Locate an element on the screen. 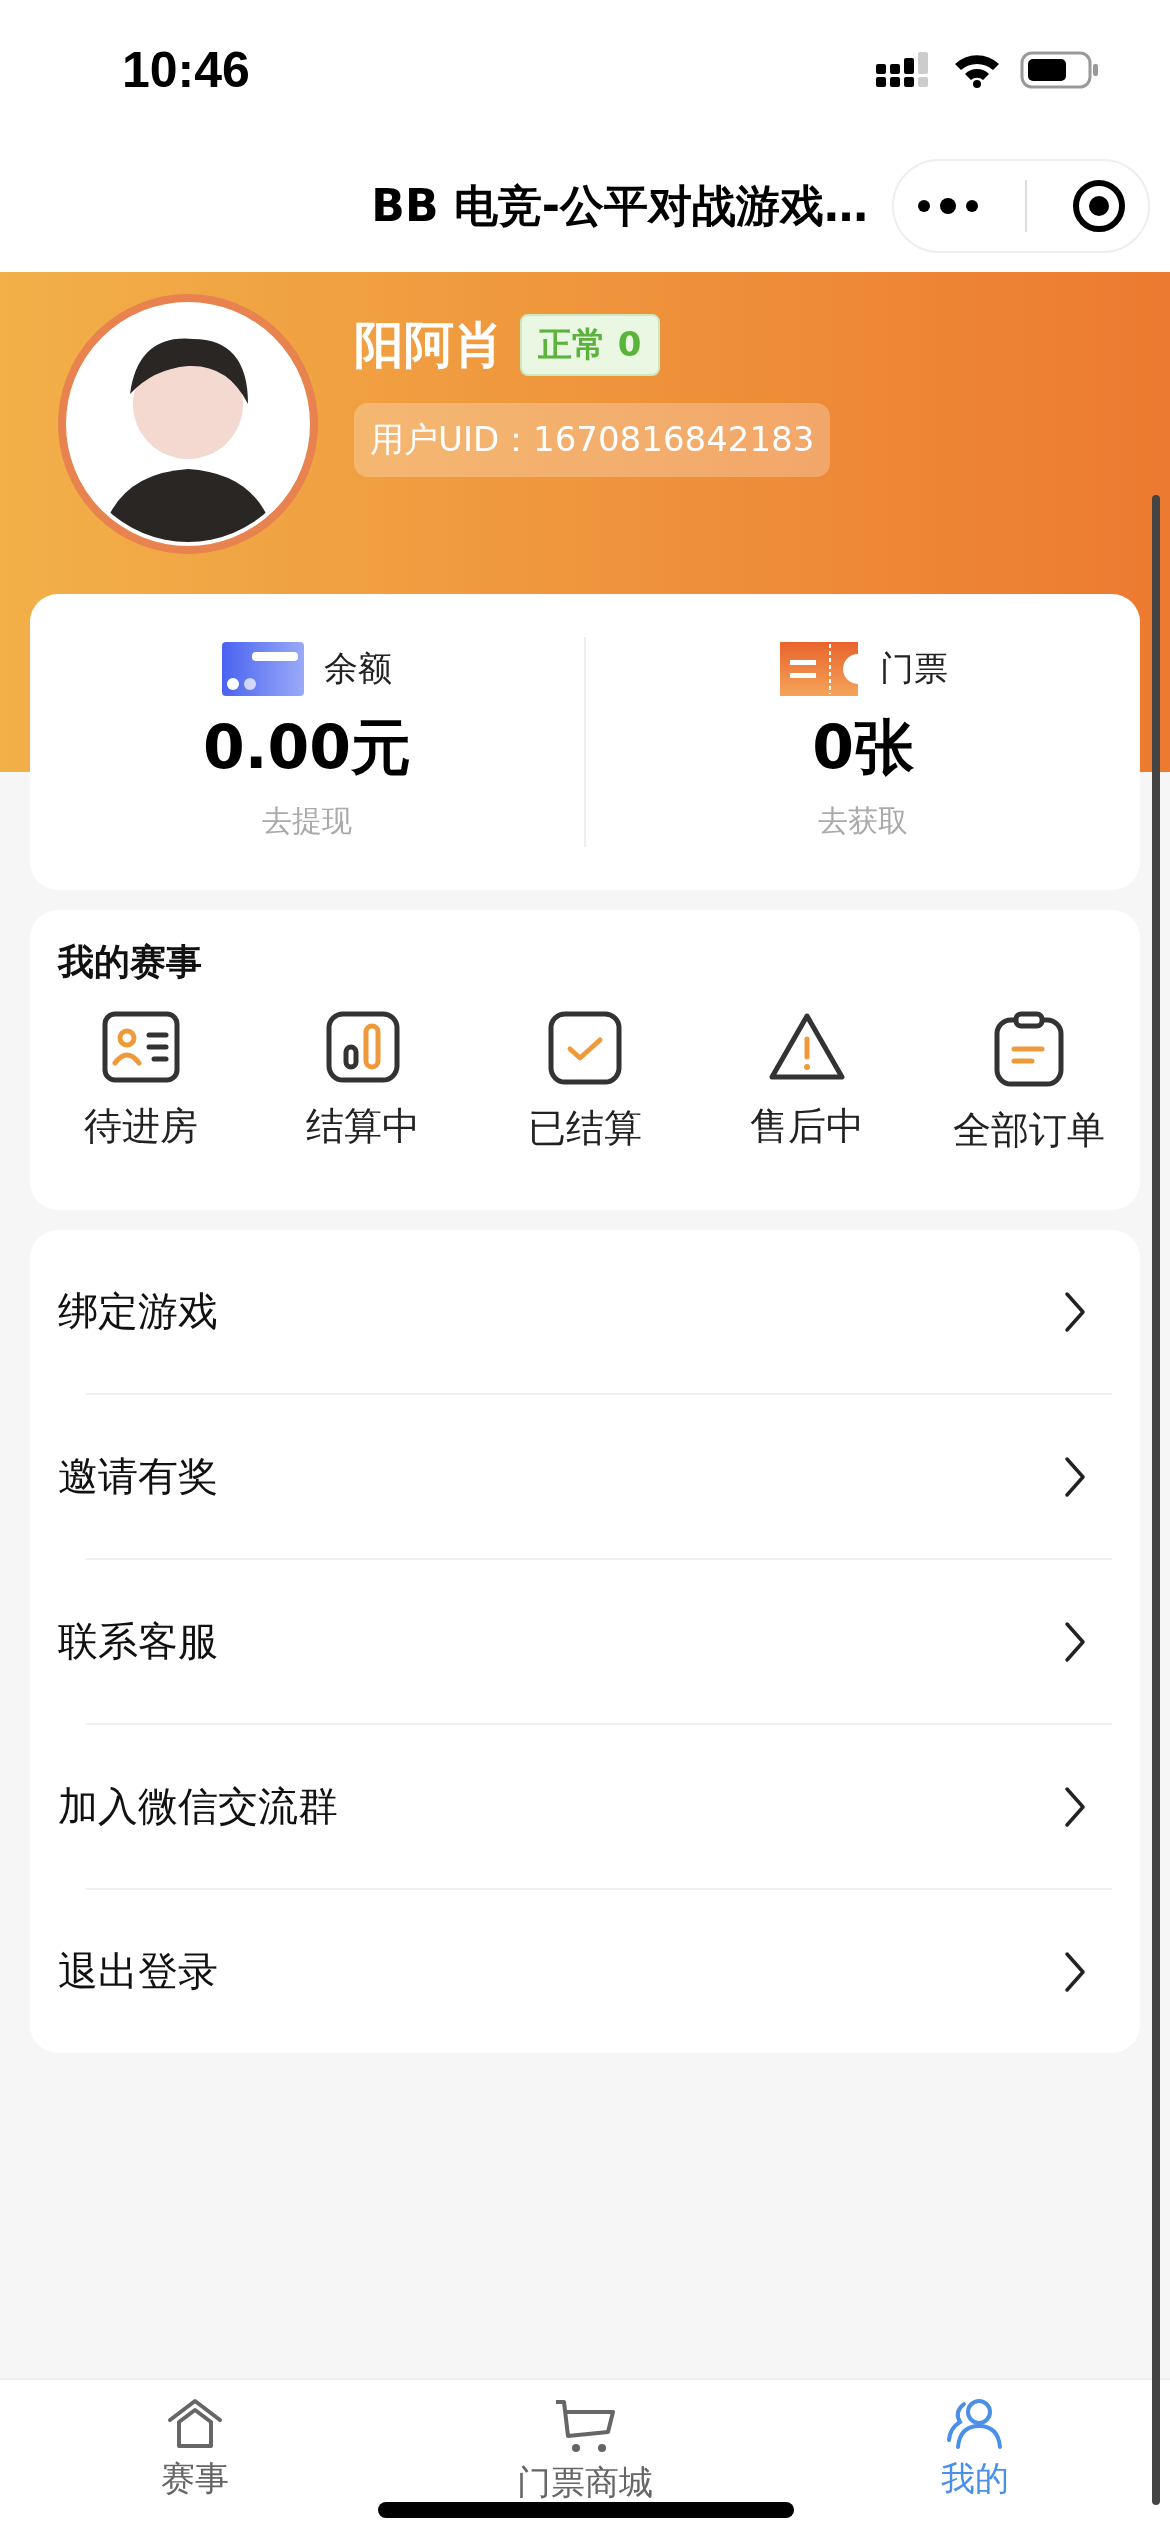 This screenshot has height=2532, width=1170. wallet-label: 门票 is located at coordinates (914, 668).